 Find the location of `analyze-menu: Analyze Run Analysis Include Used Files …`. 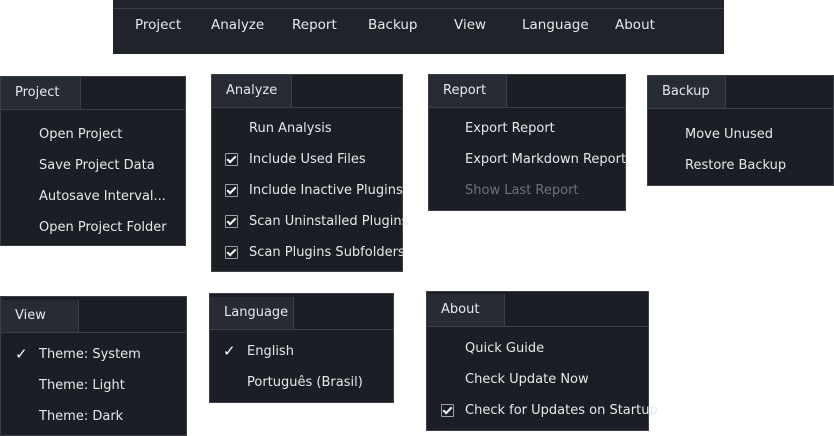

analyze-menu: Analyze Run Analysis Include Used Files … is located at coordinates (309, 173).